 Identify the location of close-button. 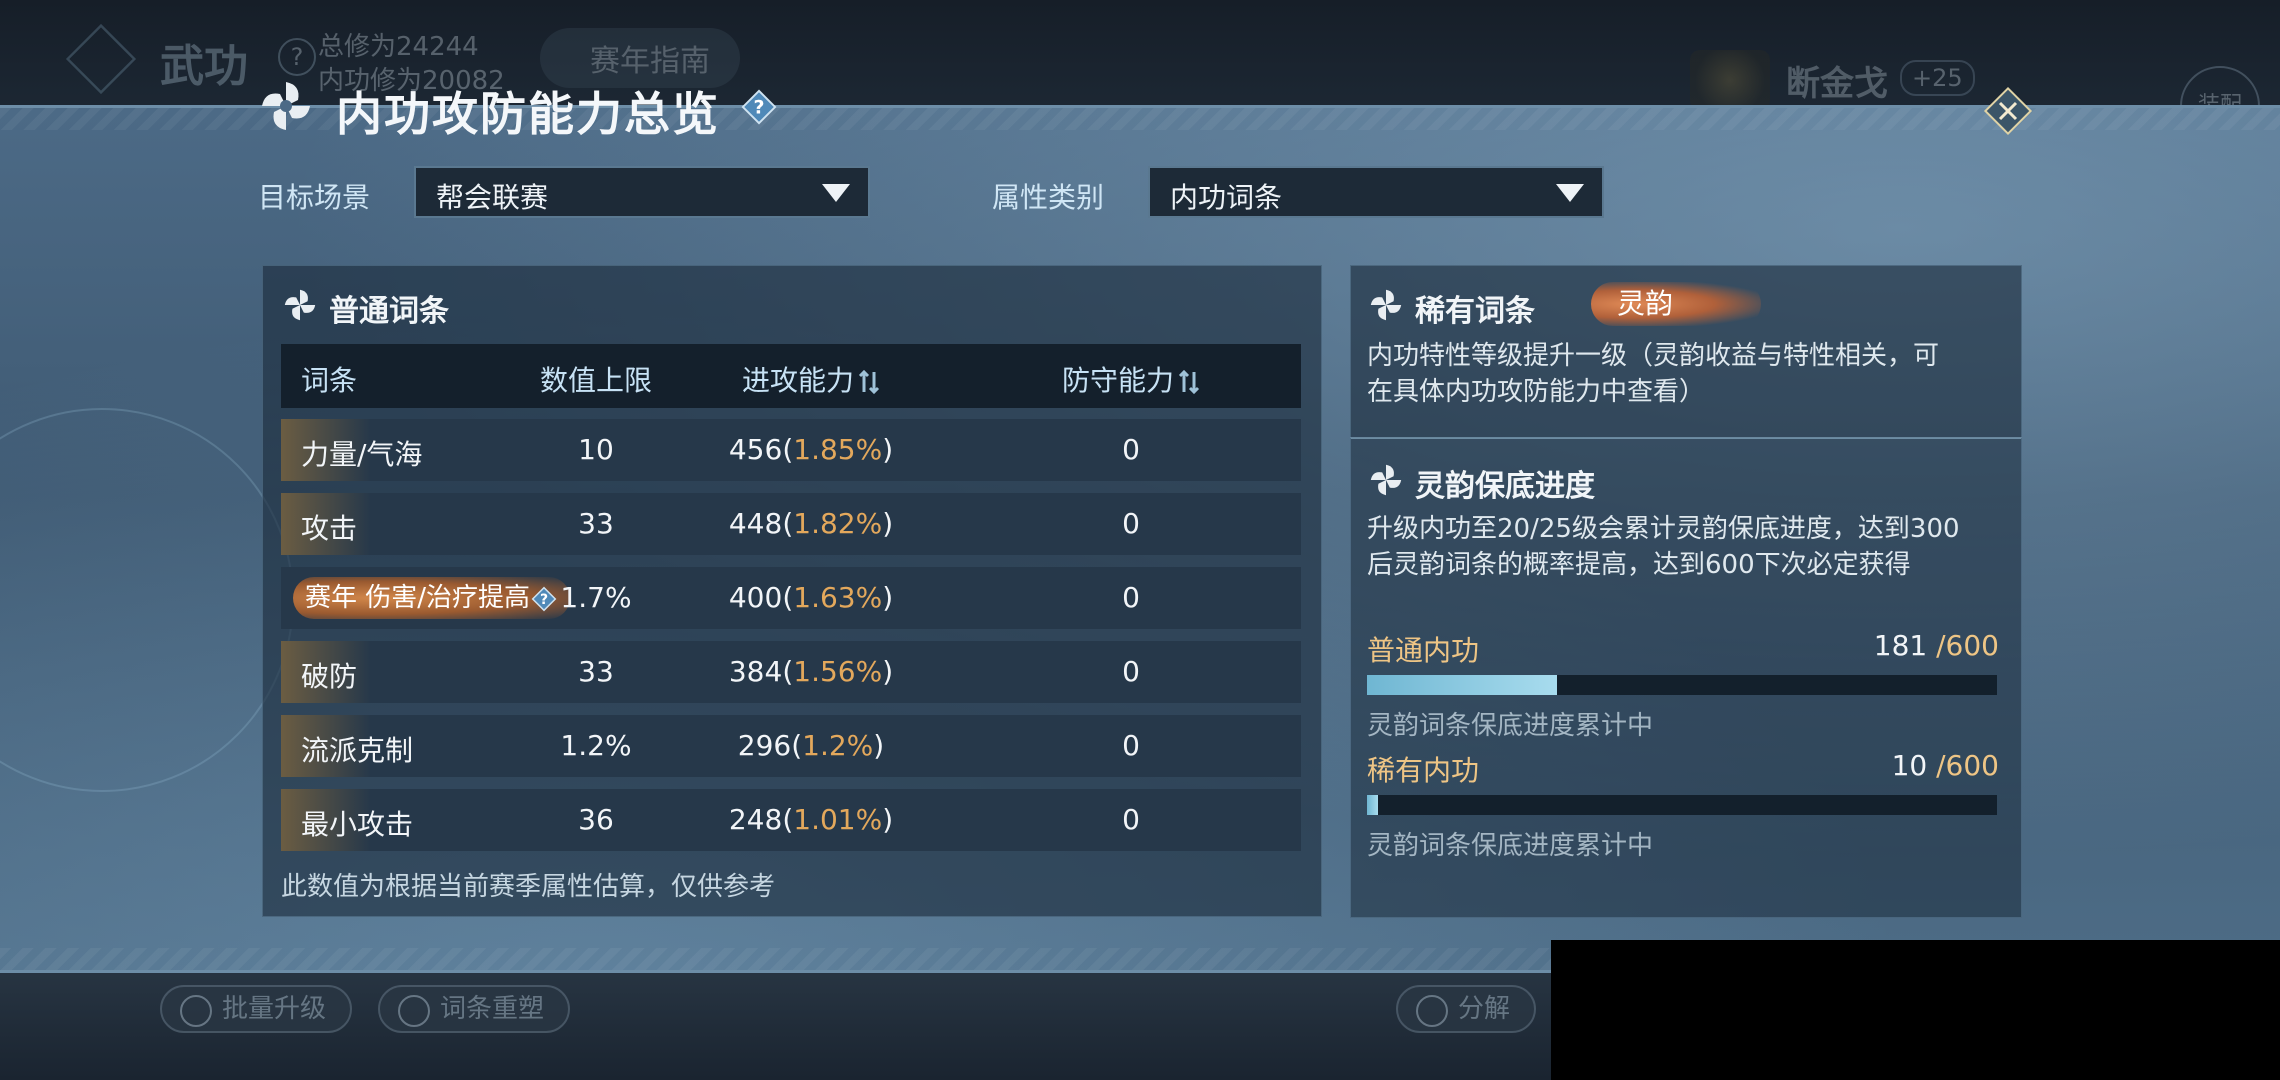
(2008, 111).